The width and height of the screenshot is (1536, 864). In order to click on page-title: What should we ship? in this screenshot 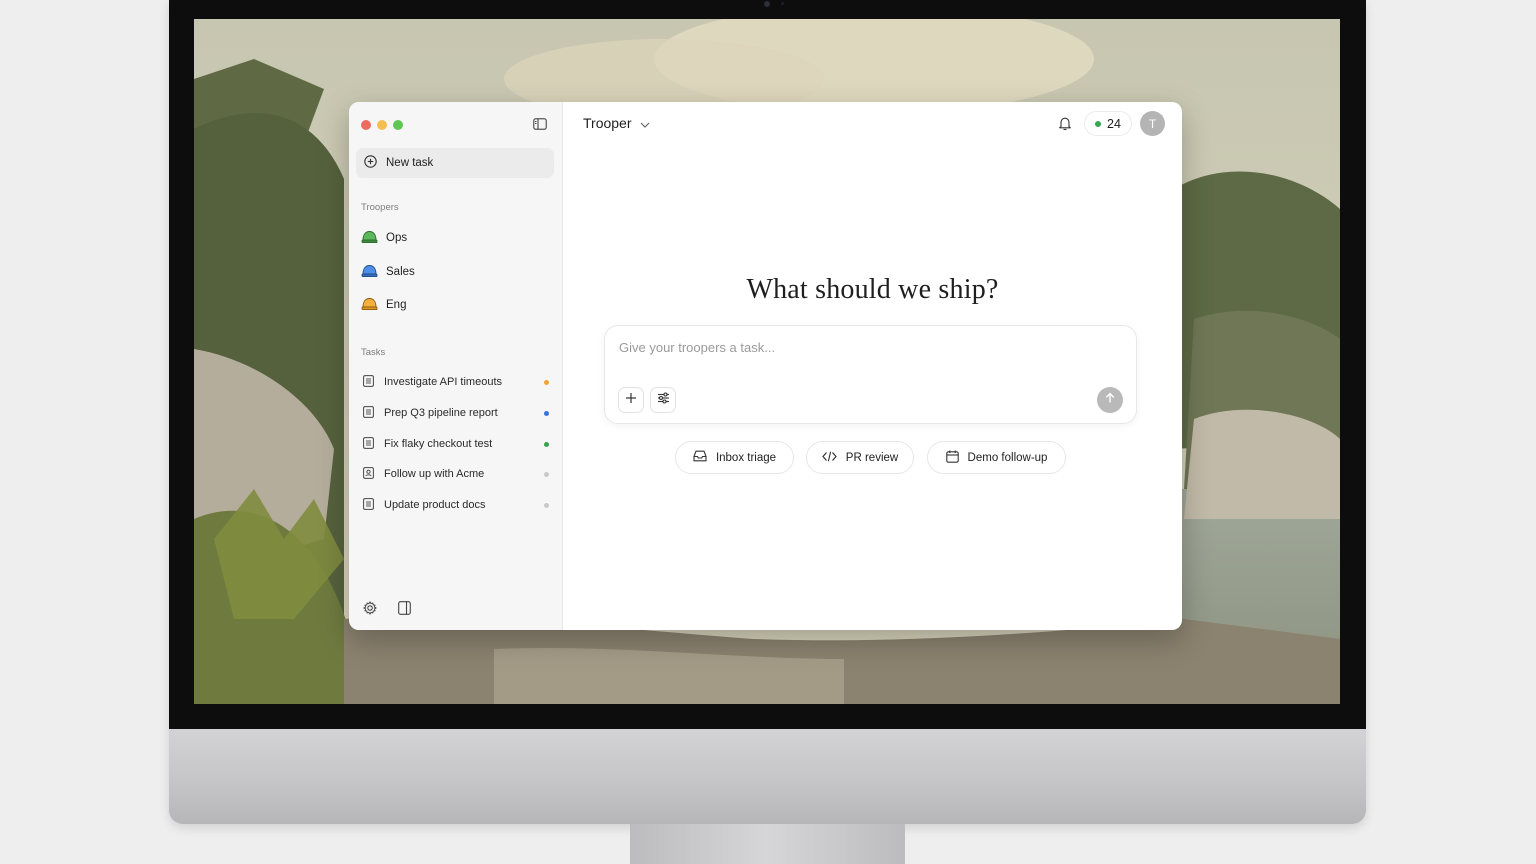, I will do `click(872, 289)`.